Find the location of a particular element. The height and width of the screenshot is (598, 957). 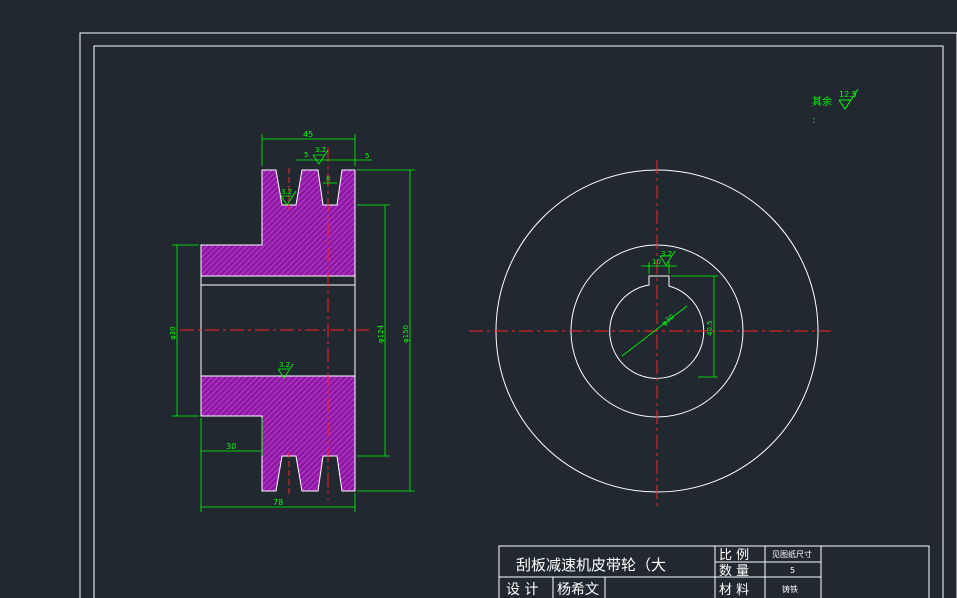

dim-groove-roughness: 3.2 is located at coordinates (320, 150).